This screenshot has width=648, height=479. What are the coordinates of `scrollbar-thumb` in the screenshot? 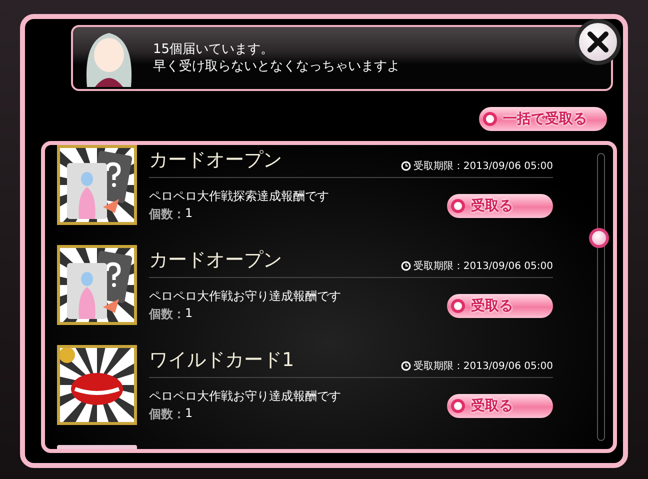 It's located at (599, 238).